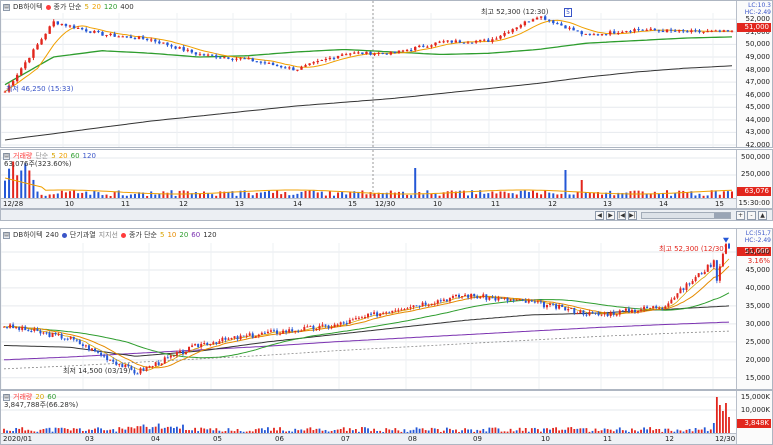 This screenshot has height=445, width=773. I want to click on top-x-label: 12, so click(183, 204).